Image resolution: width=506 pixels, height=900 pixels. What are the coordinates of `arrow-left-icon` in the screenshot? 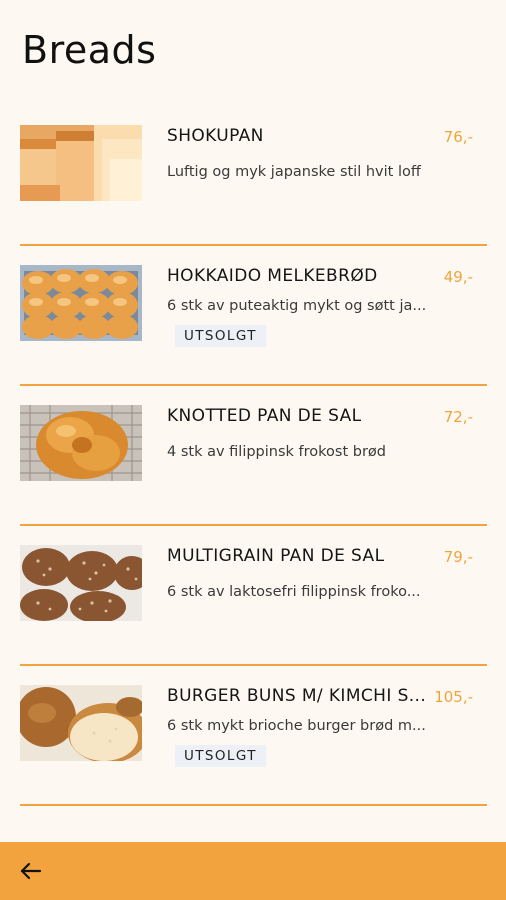 It's located at (31, 871).